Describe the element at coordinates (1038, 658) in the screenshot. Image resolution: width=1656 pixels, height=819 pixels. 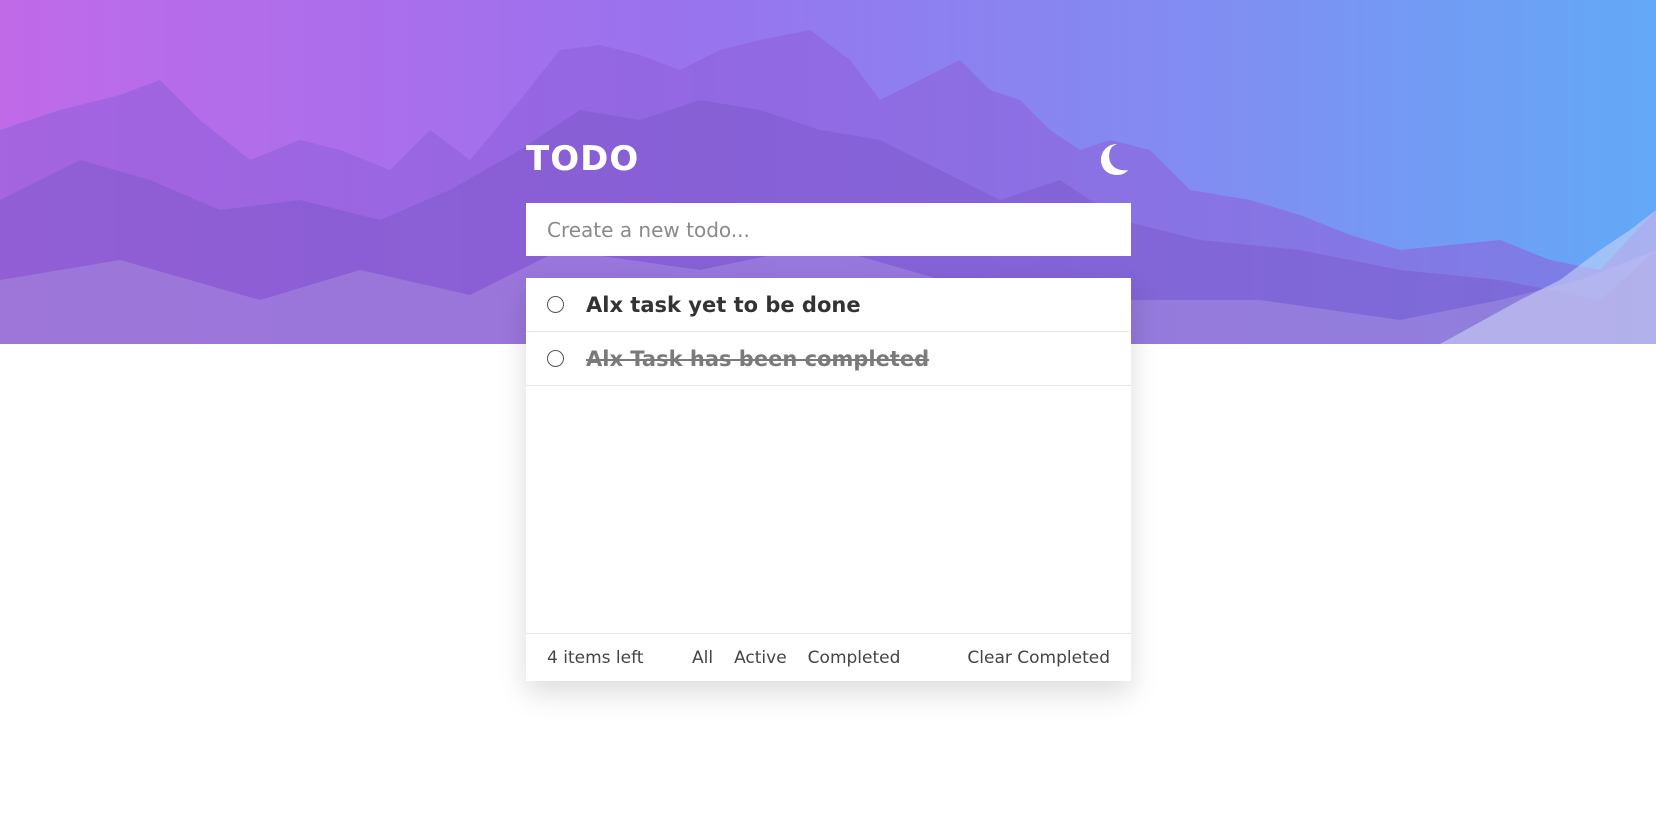
I see `clear-completed-button: Clear Completed` at that location.